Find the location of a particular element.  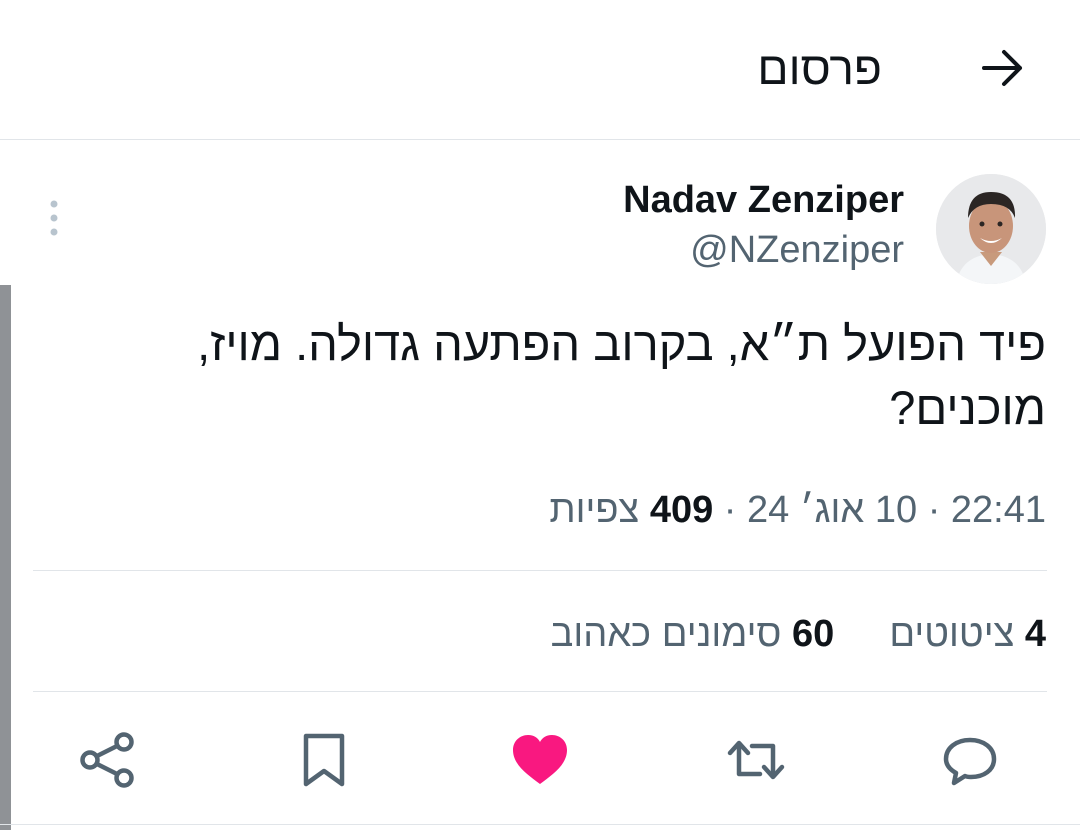

page-title: פרסום is located at coordinates (819, 68).